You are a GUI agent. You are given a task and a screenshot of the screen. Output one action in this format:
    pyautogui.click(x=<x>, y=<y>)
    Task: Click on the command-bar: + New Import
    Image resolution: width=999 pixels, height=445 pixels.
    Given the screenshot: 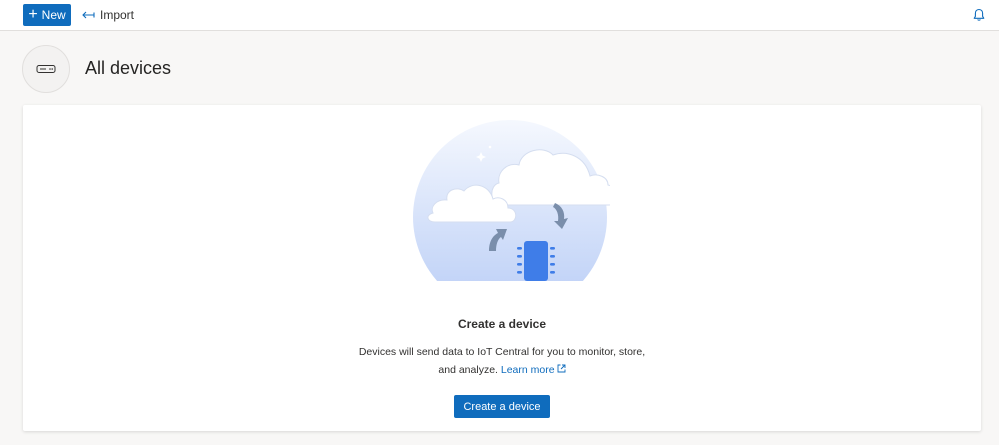 What is the action you would take?
    pyautogui.click(x=499, y=15)
    